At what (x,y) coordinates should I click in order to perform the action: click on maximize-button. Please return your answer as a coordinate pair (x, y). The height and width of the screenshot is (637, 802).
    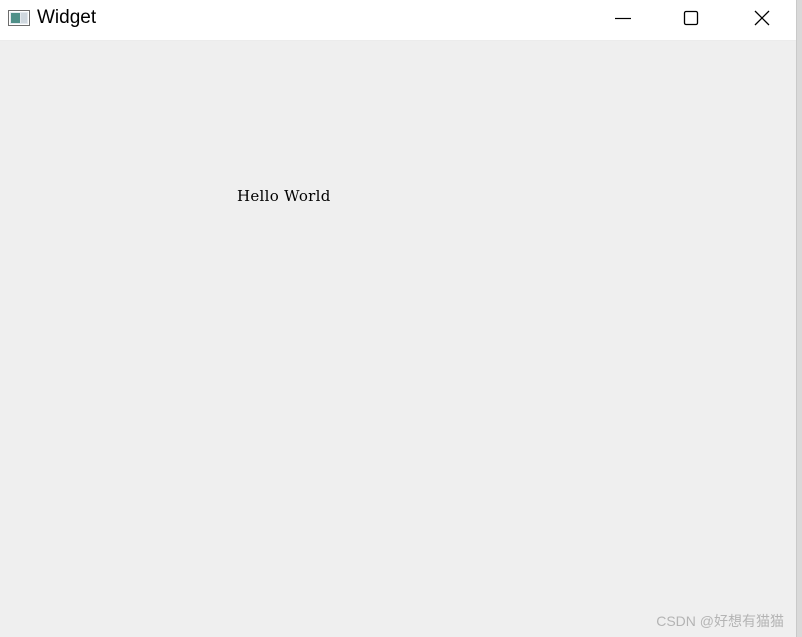
    Looking at the image, I should click on (691, 20).